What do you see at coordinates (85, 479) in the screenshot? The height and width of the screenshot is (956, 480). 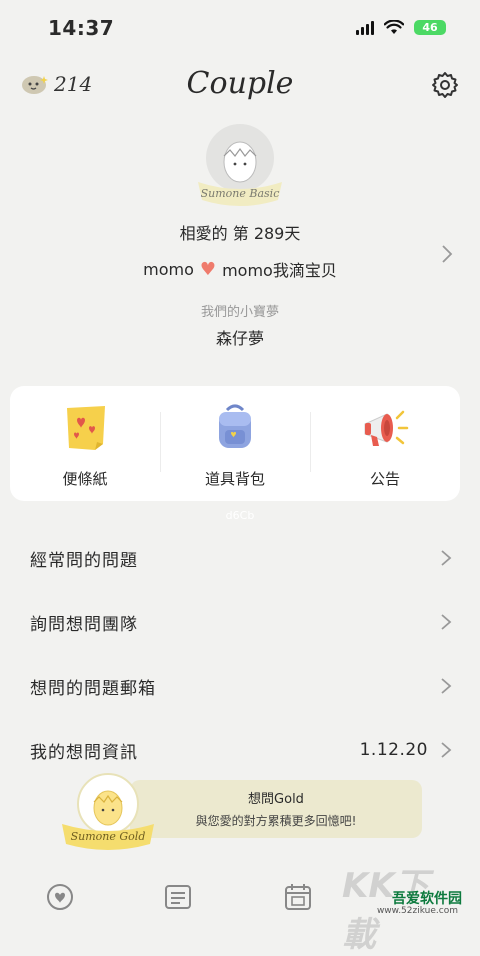 I see `quick-label-sticky-note: 便條紙` at bounding box center [85, 479].